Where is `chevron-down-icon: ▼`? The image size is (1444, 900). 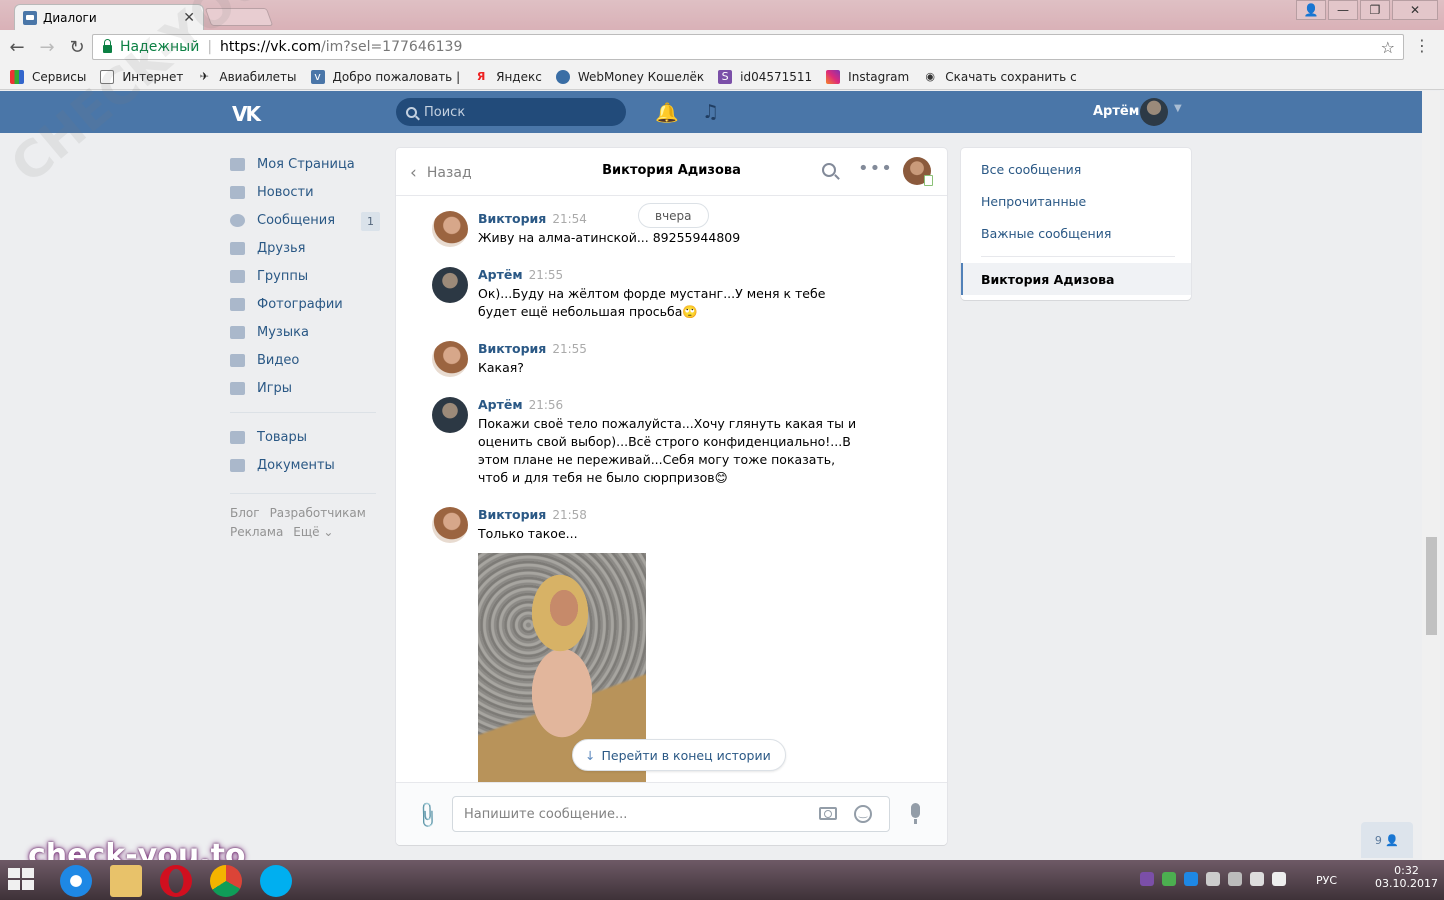
chevron-down-icon: ▼ is located at coordinates (1178, 108).